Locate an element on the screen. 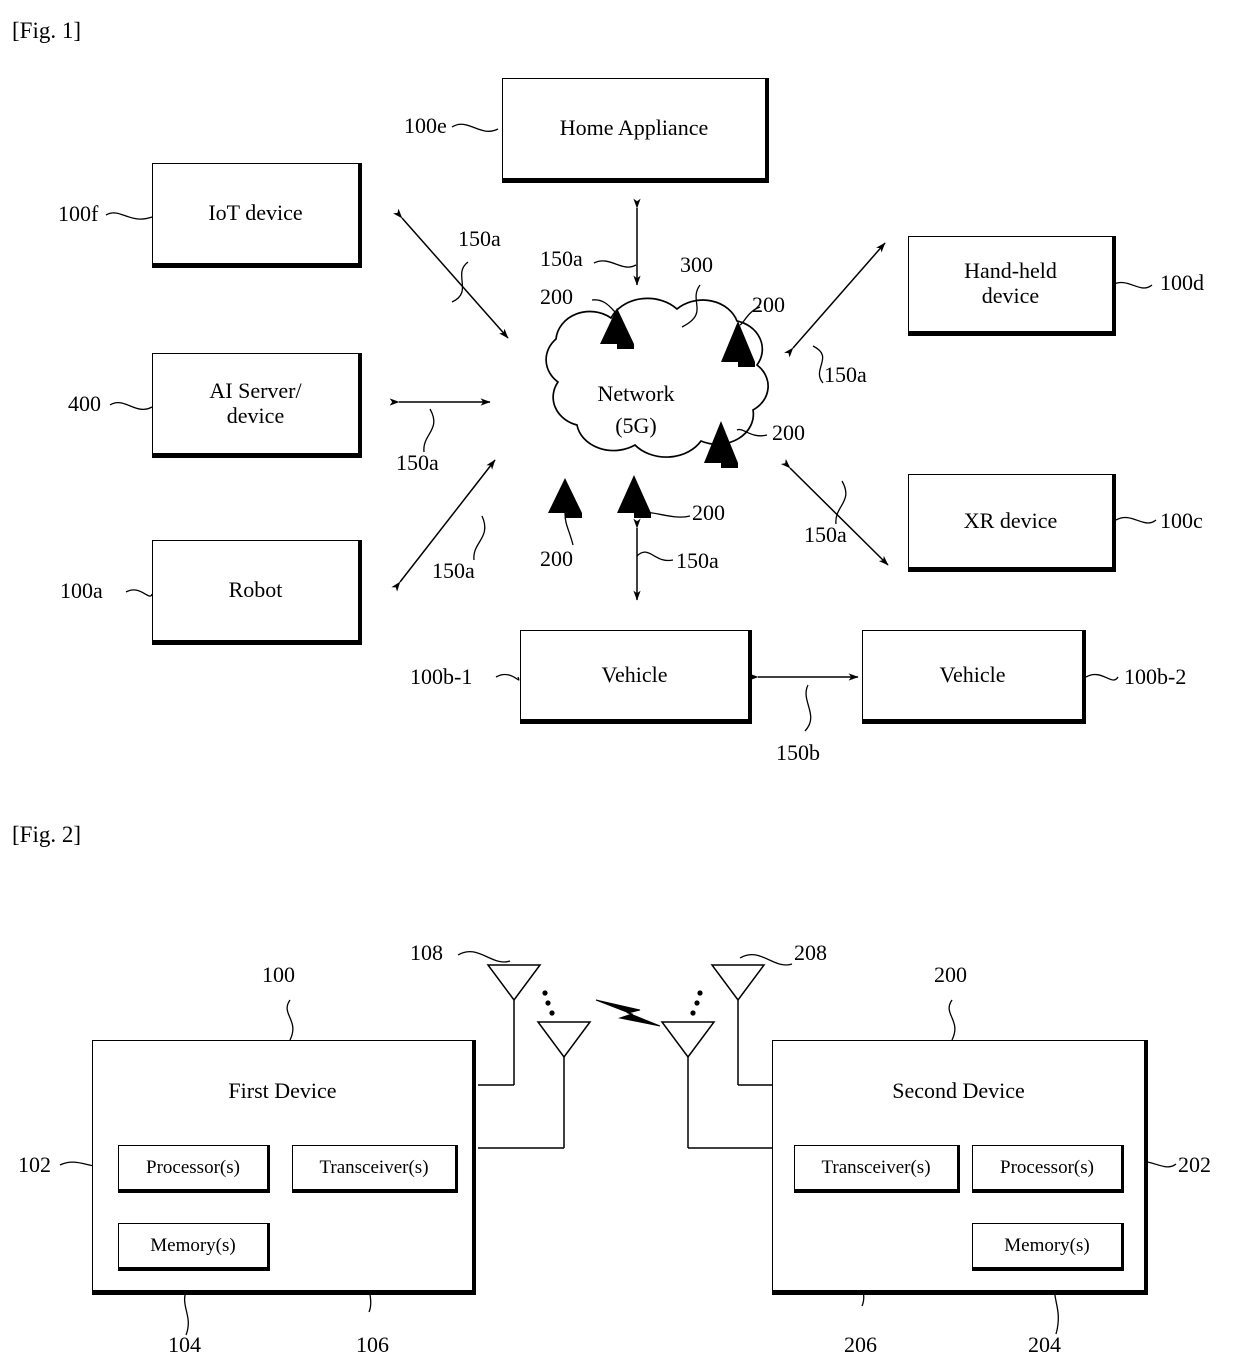  ref-150a-3: 150a is located at coordinates (845, 374).